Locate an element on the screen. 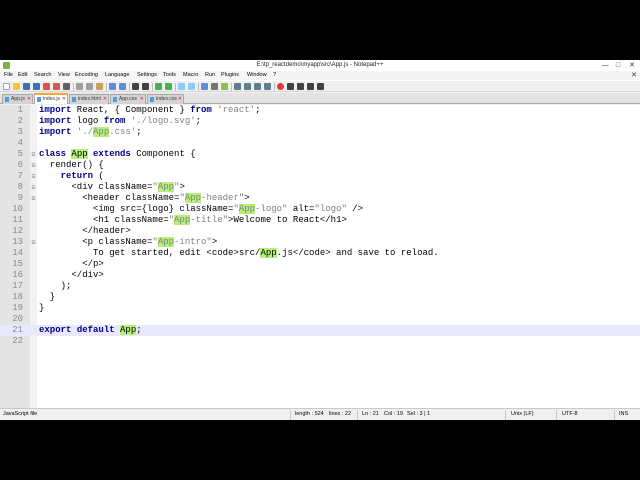 This screenshot has height=480, width=640. zoom-in-icon is located at coordinates (158, 86).